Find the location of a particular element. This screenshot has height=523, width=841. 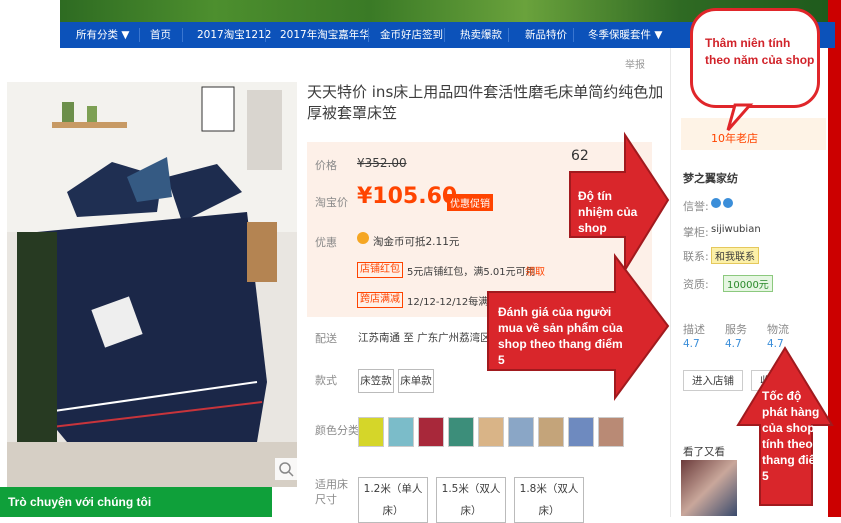

chat-with-us-button: Trò chuyện với chúng tôi is located at coordinates (136, 502).